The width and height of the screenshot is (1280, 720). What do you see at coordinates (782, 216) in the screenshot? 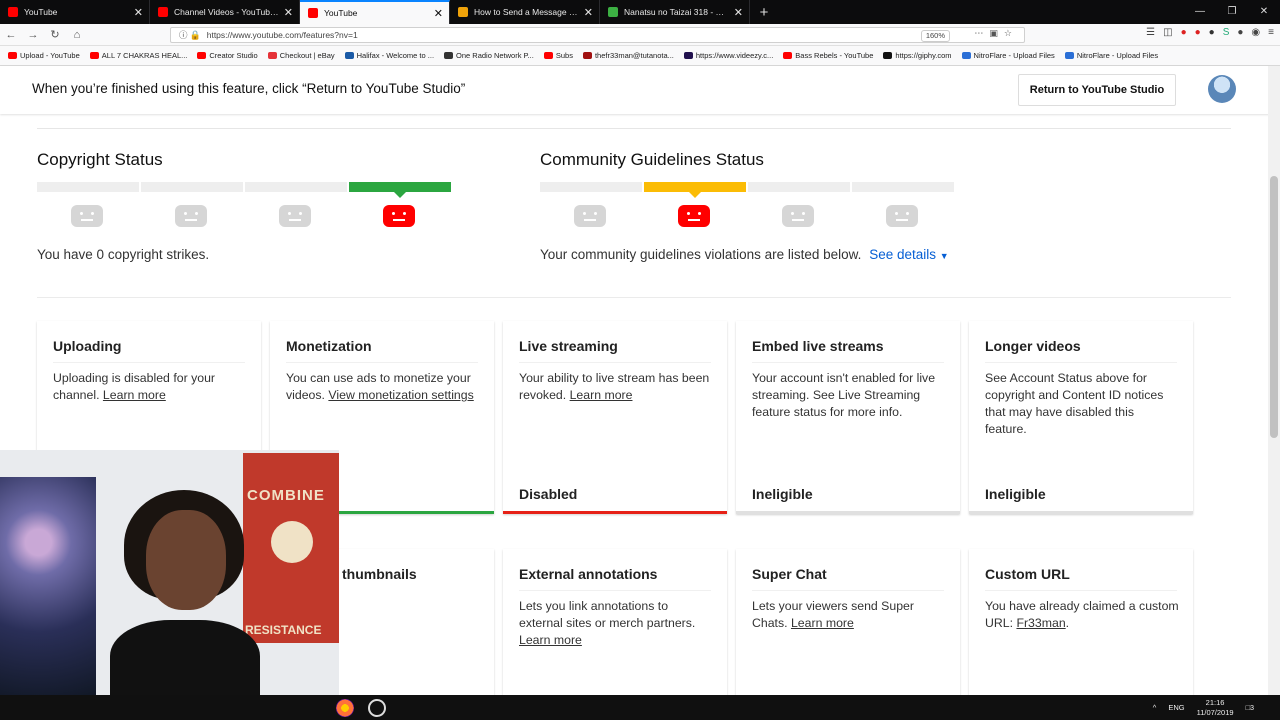
I see `community-faces` at bounding box center [782, 216].